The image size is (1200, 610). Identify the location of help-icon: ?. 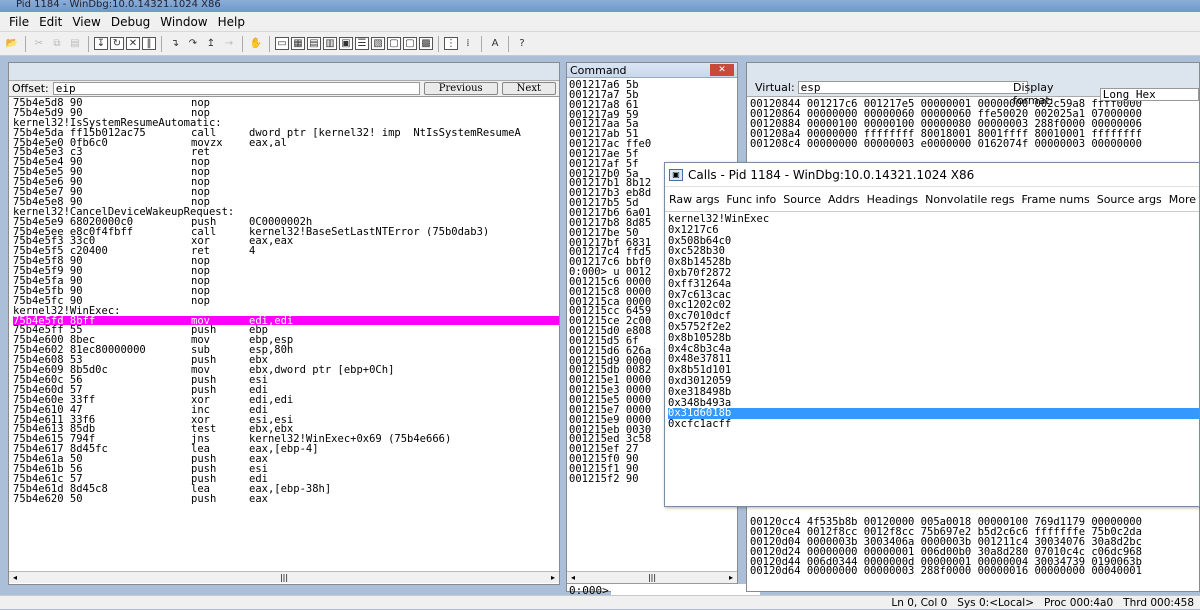
(522, 44).